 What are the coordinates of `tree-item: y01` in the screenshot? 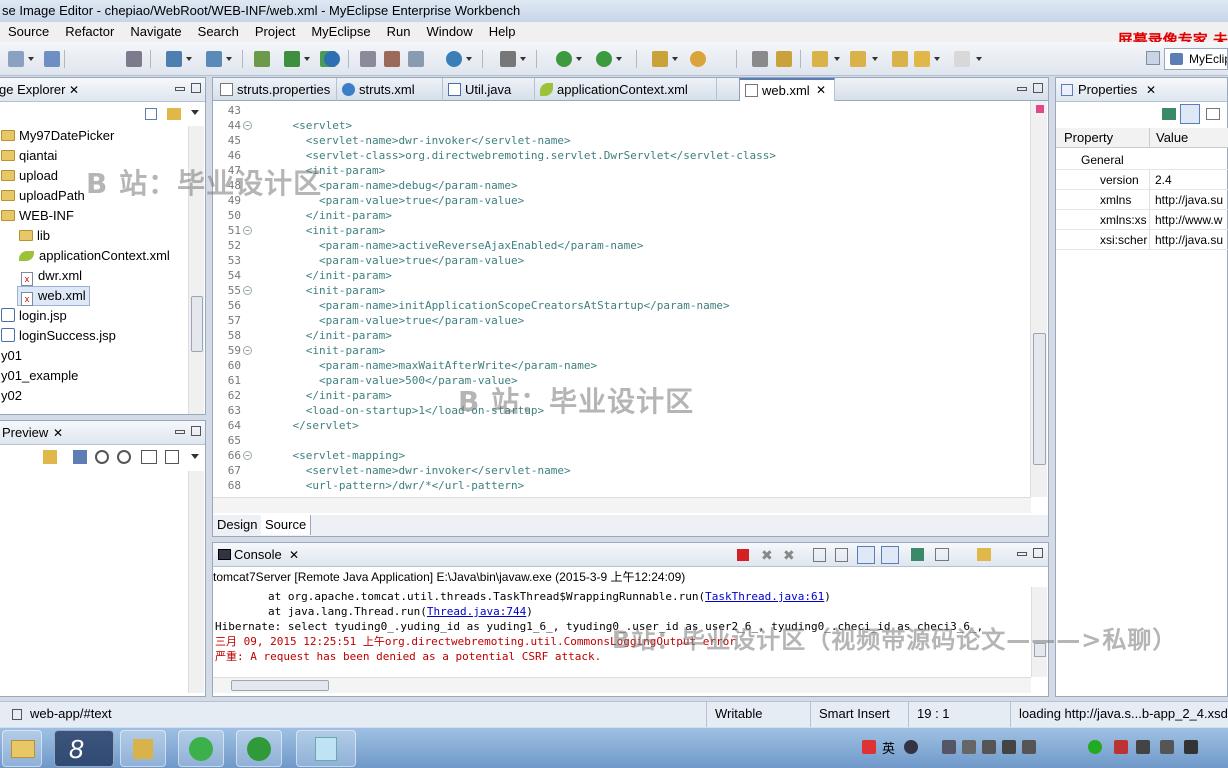 It's located at (11, 356).